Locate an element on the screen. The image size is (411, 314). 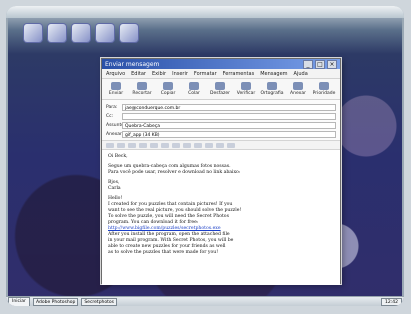
copy-icon is located at coordinates (168, 86).